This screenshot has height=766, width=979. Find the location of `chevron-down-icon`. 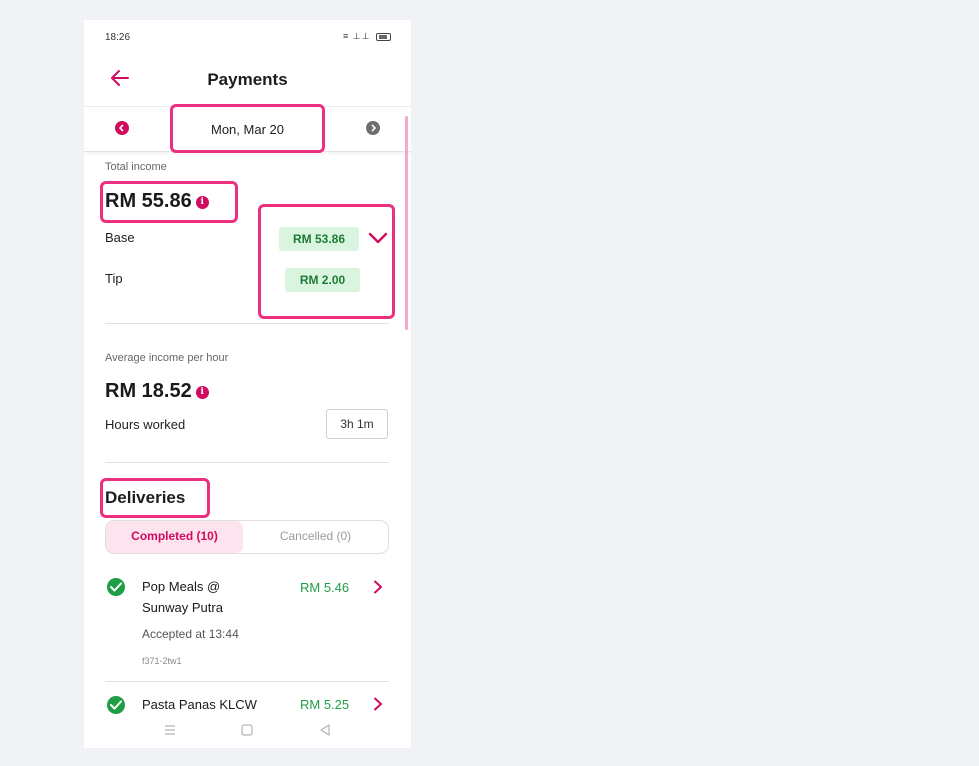

chevron-down-icon is located at coordinates (378, 238).